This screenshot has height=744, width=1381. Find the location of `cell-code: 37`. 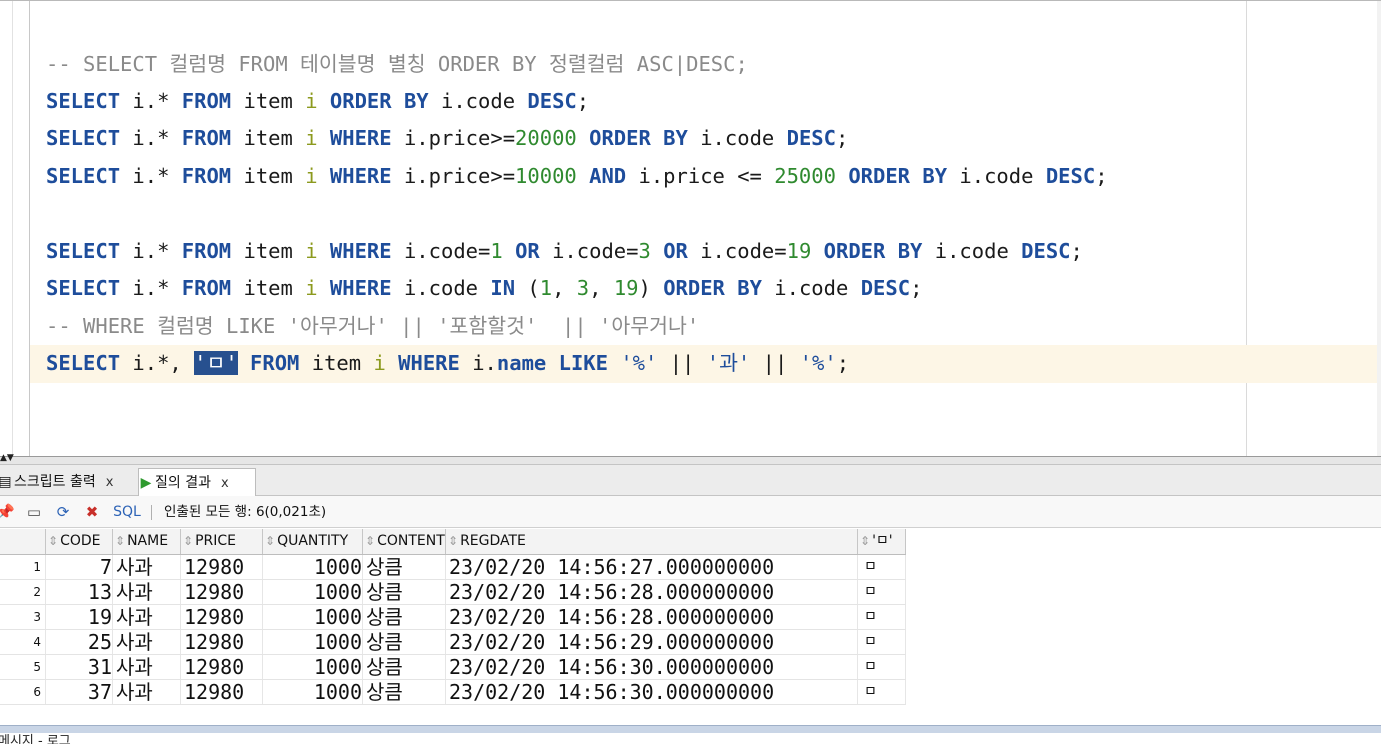

cell-code: 37 is located at coordinates (79, 692).